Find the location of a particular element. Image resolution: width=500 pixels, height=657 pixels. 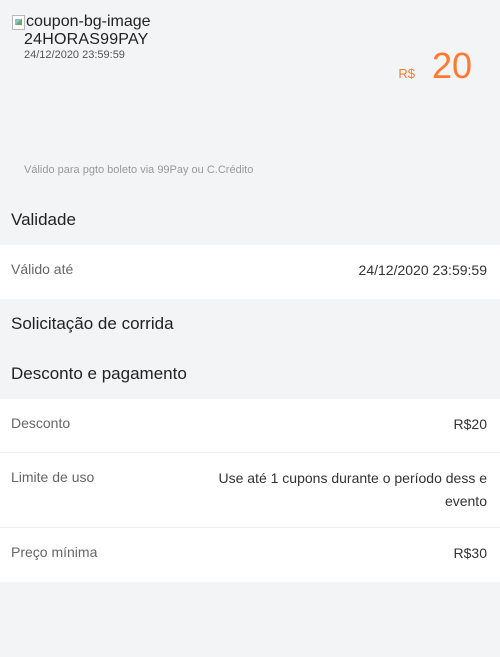

usage-limit-label: Limite de uso is located at coordinates (53, 477).